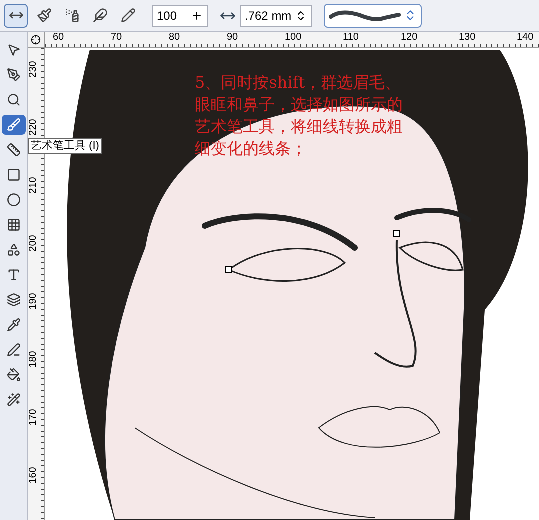 This screenshot has height=520, width=539. I want to click on ruler-label: 220, so click(33, 127).